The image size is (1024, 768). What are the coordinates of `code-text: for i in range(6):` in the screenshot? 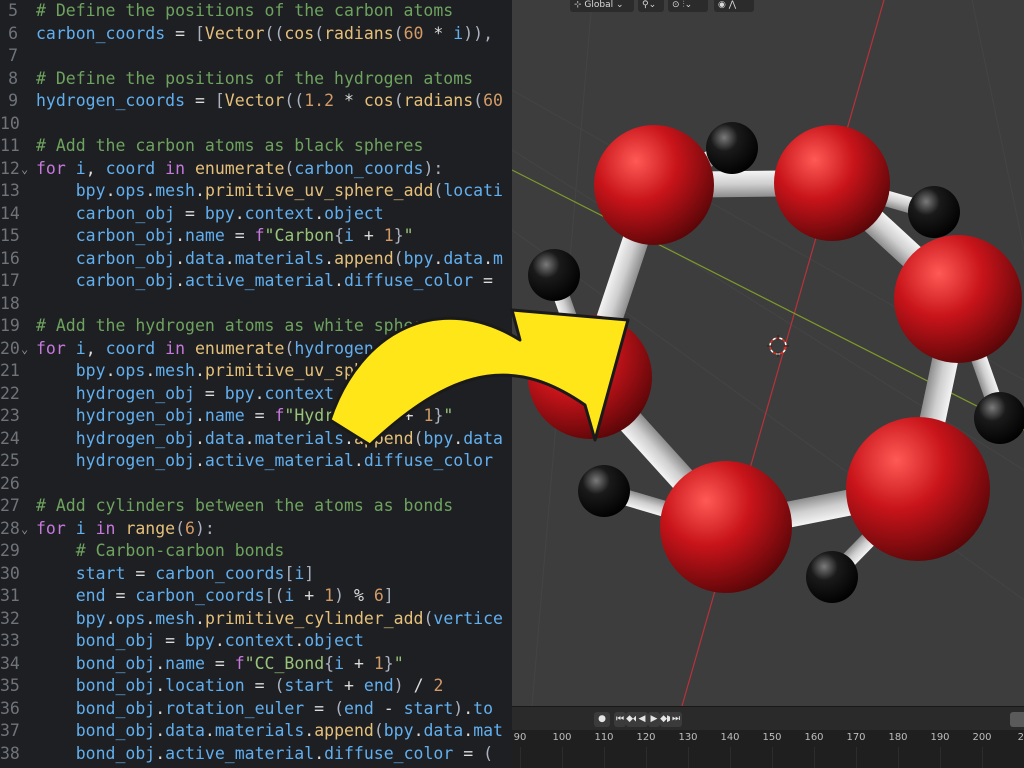 It's located at (125, 528).